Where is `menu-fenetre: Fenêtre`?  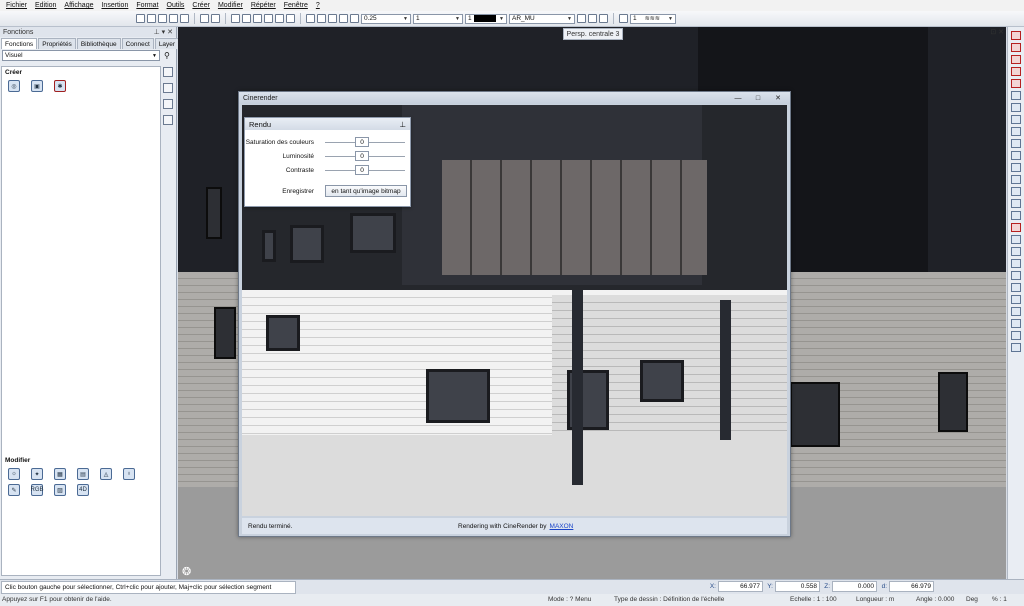 menu-fenetre: Fenêtre is located at coordinates (296, 5).